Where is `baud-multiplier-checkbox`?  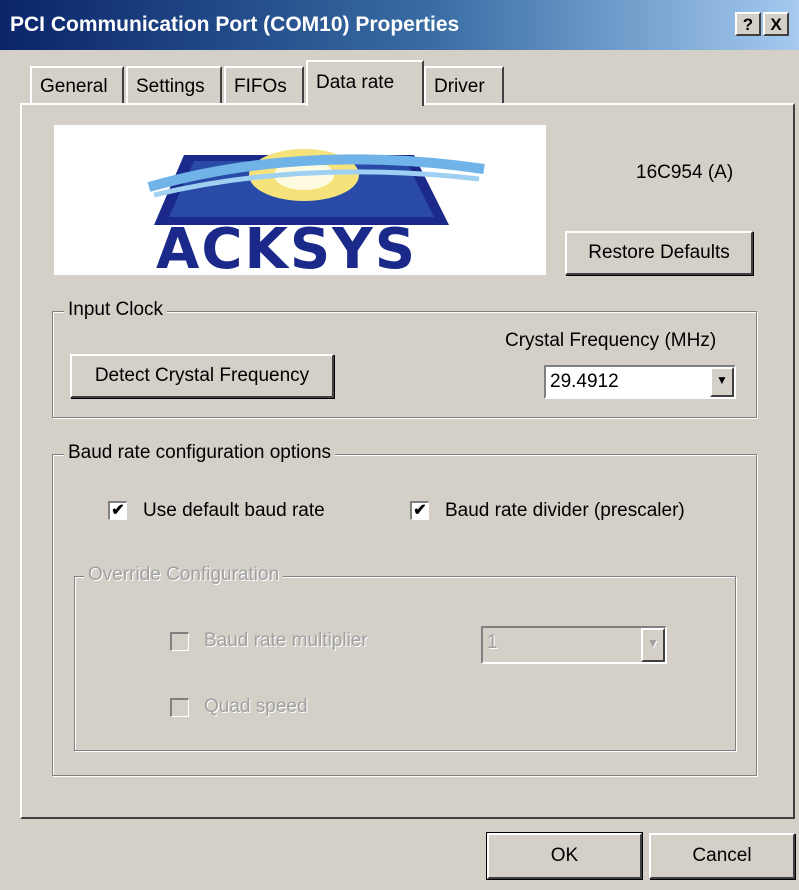
baud-multiplier-checkbox is located at coordinates (179, 641).